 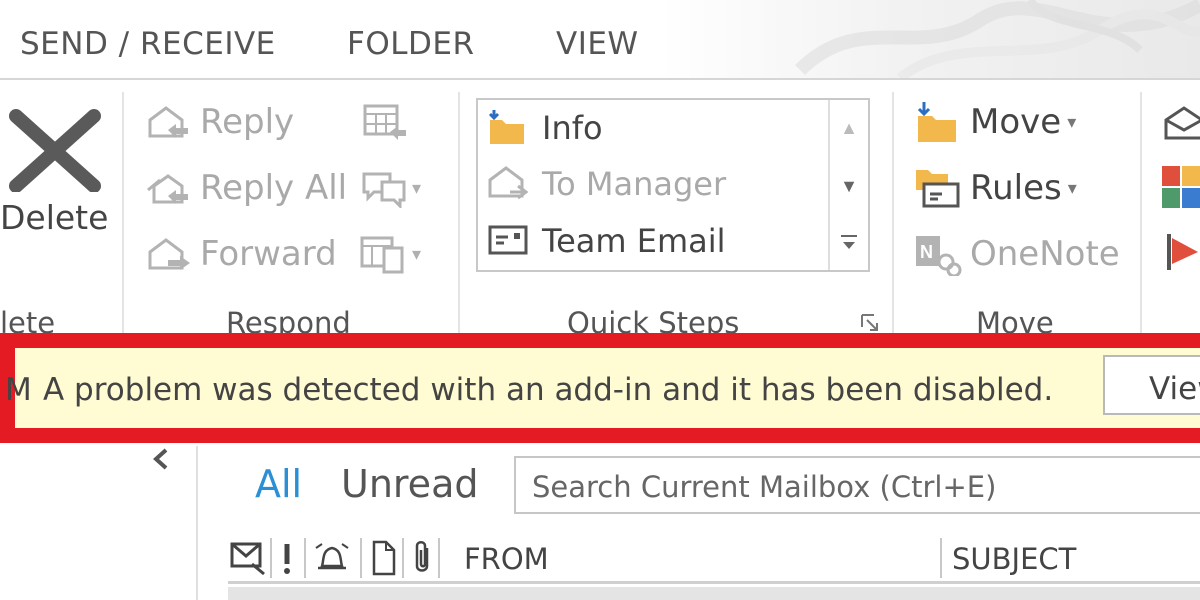 What do you see at coordinates (247, 122) in the screenshot?
I see `reply-label: Reply` at bounding box center [247, 122].